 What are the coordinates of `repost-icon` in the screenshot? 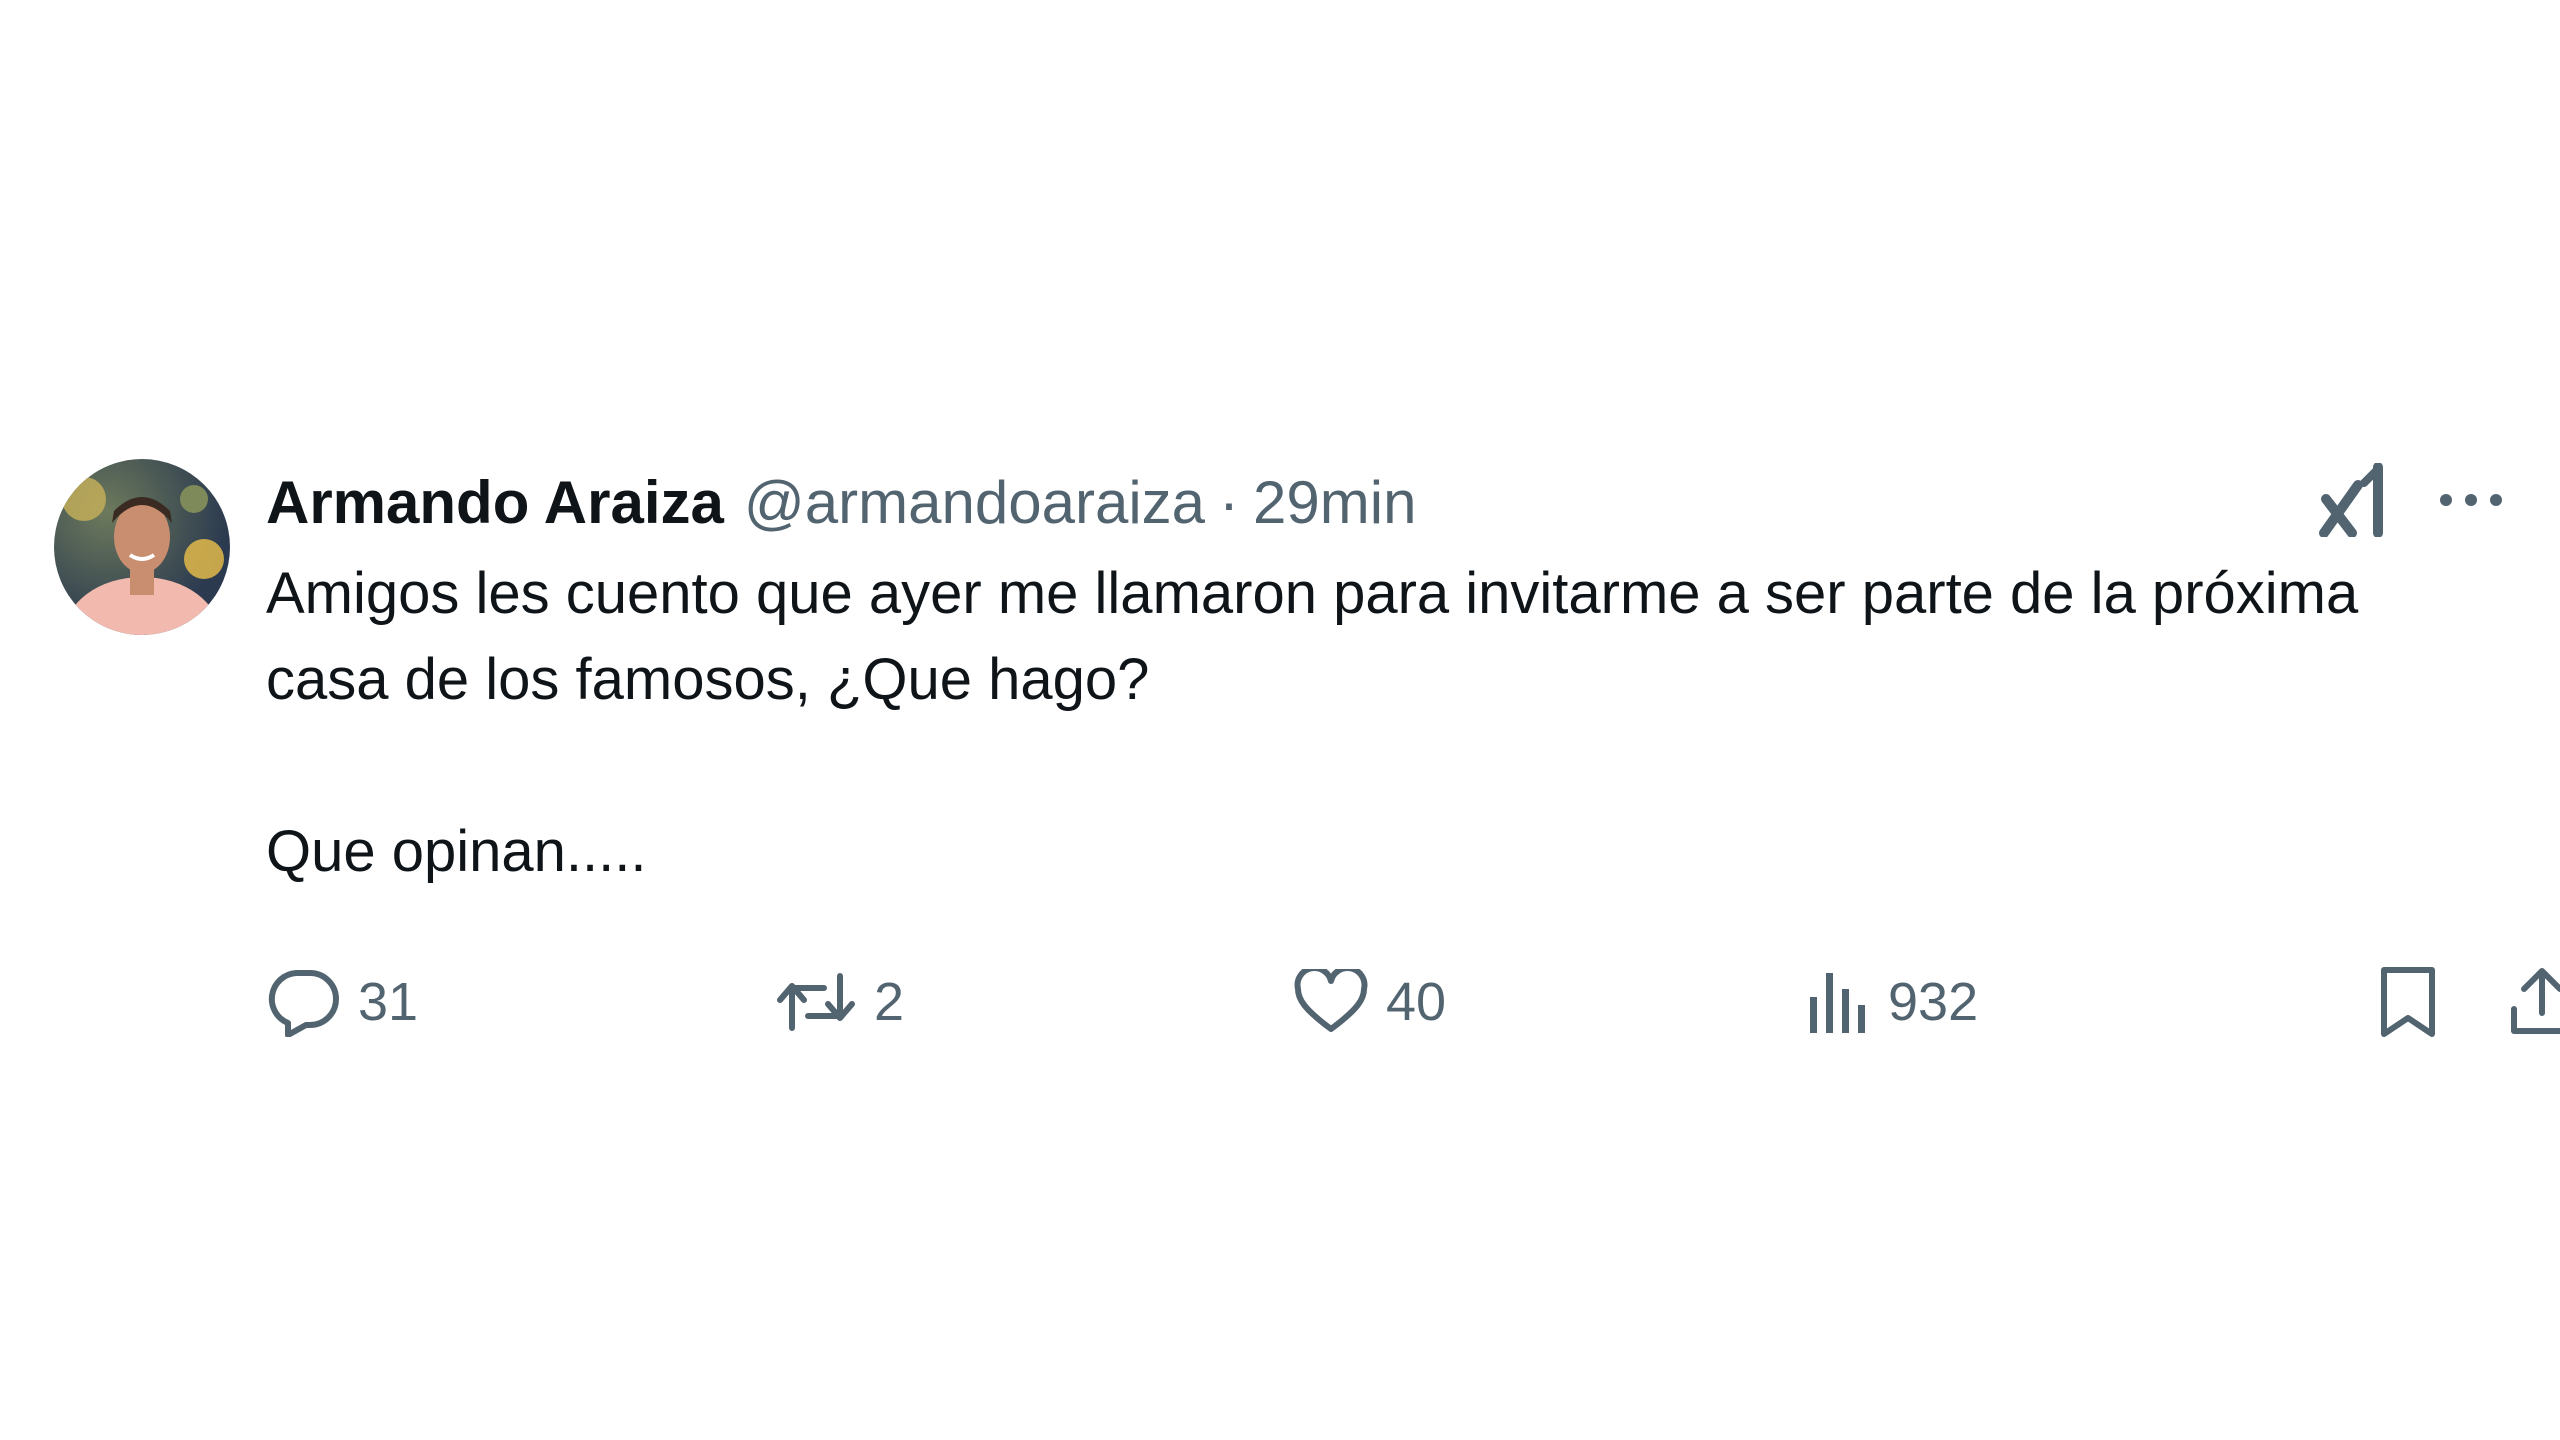 It's located at (816, 1002).